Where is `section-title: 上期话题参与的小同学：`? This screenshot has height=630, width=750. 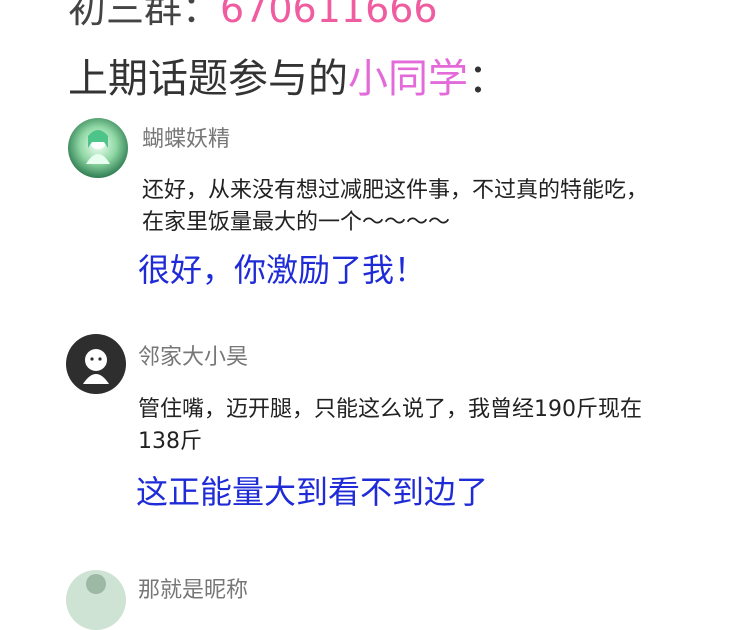
section-title: 上期话题参与的小同学： is located at coordinates (288, 75).